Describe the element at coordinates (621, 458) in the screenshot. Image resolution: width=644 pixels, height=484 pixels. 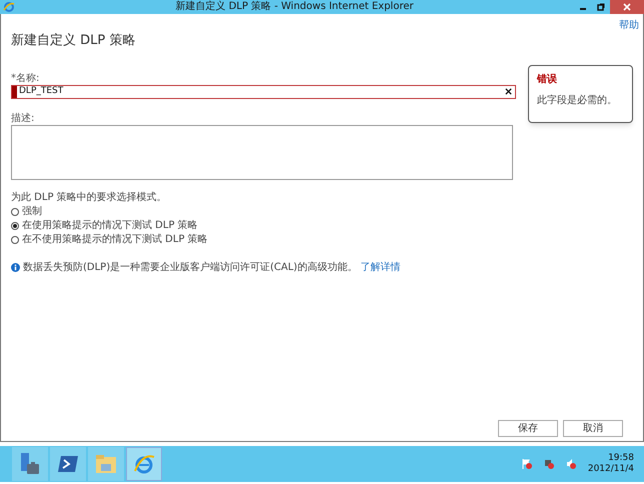
I see `clock-time: 19:58` at that location.